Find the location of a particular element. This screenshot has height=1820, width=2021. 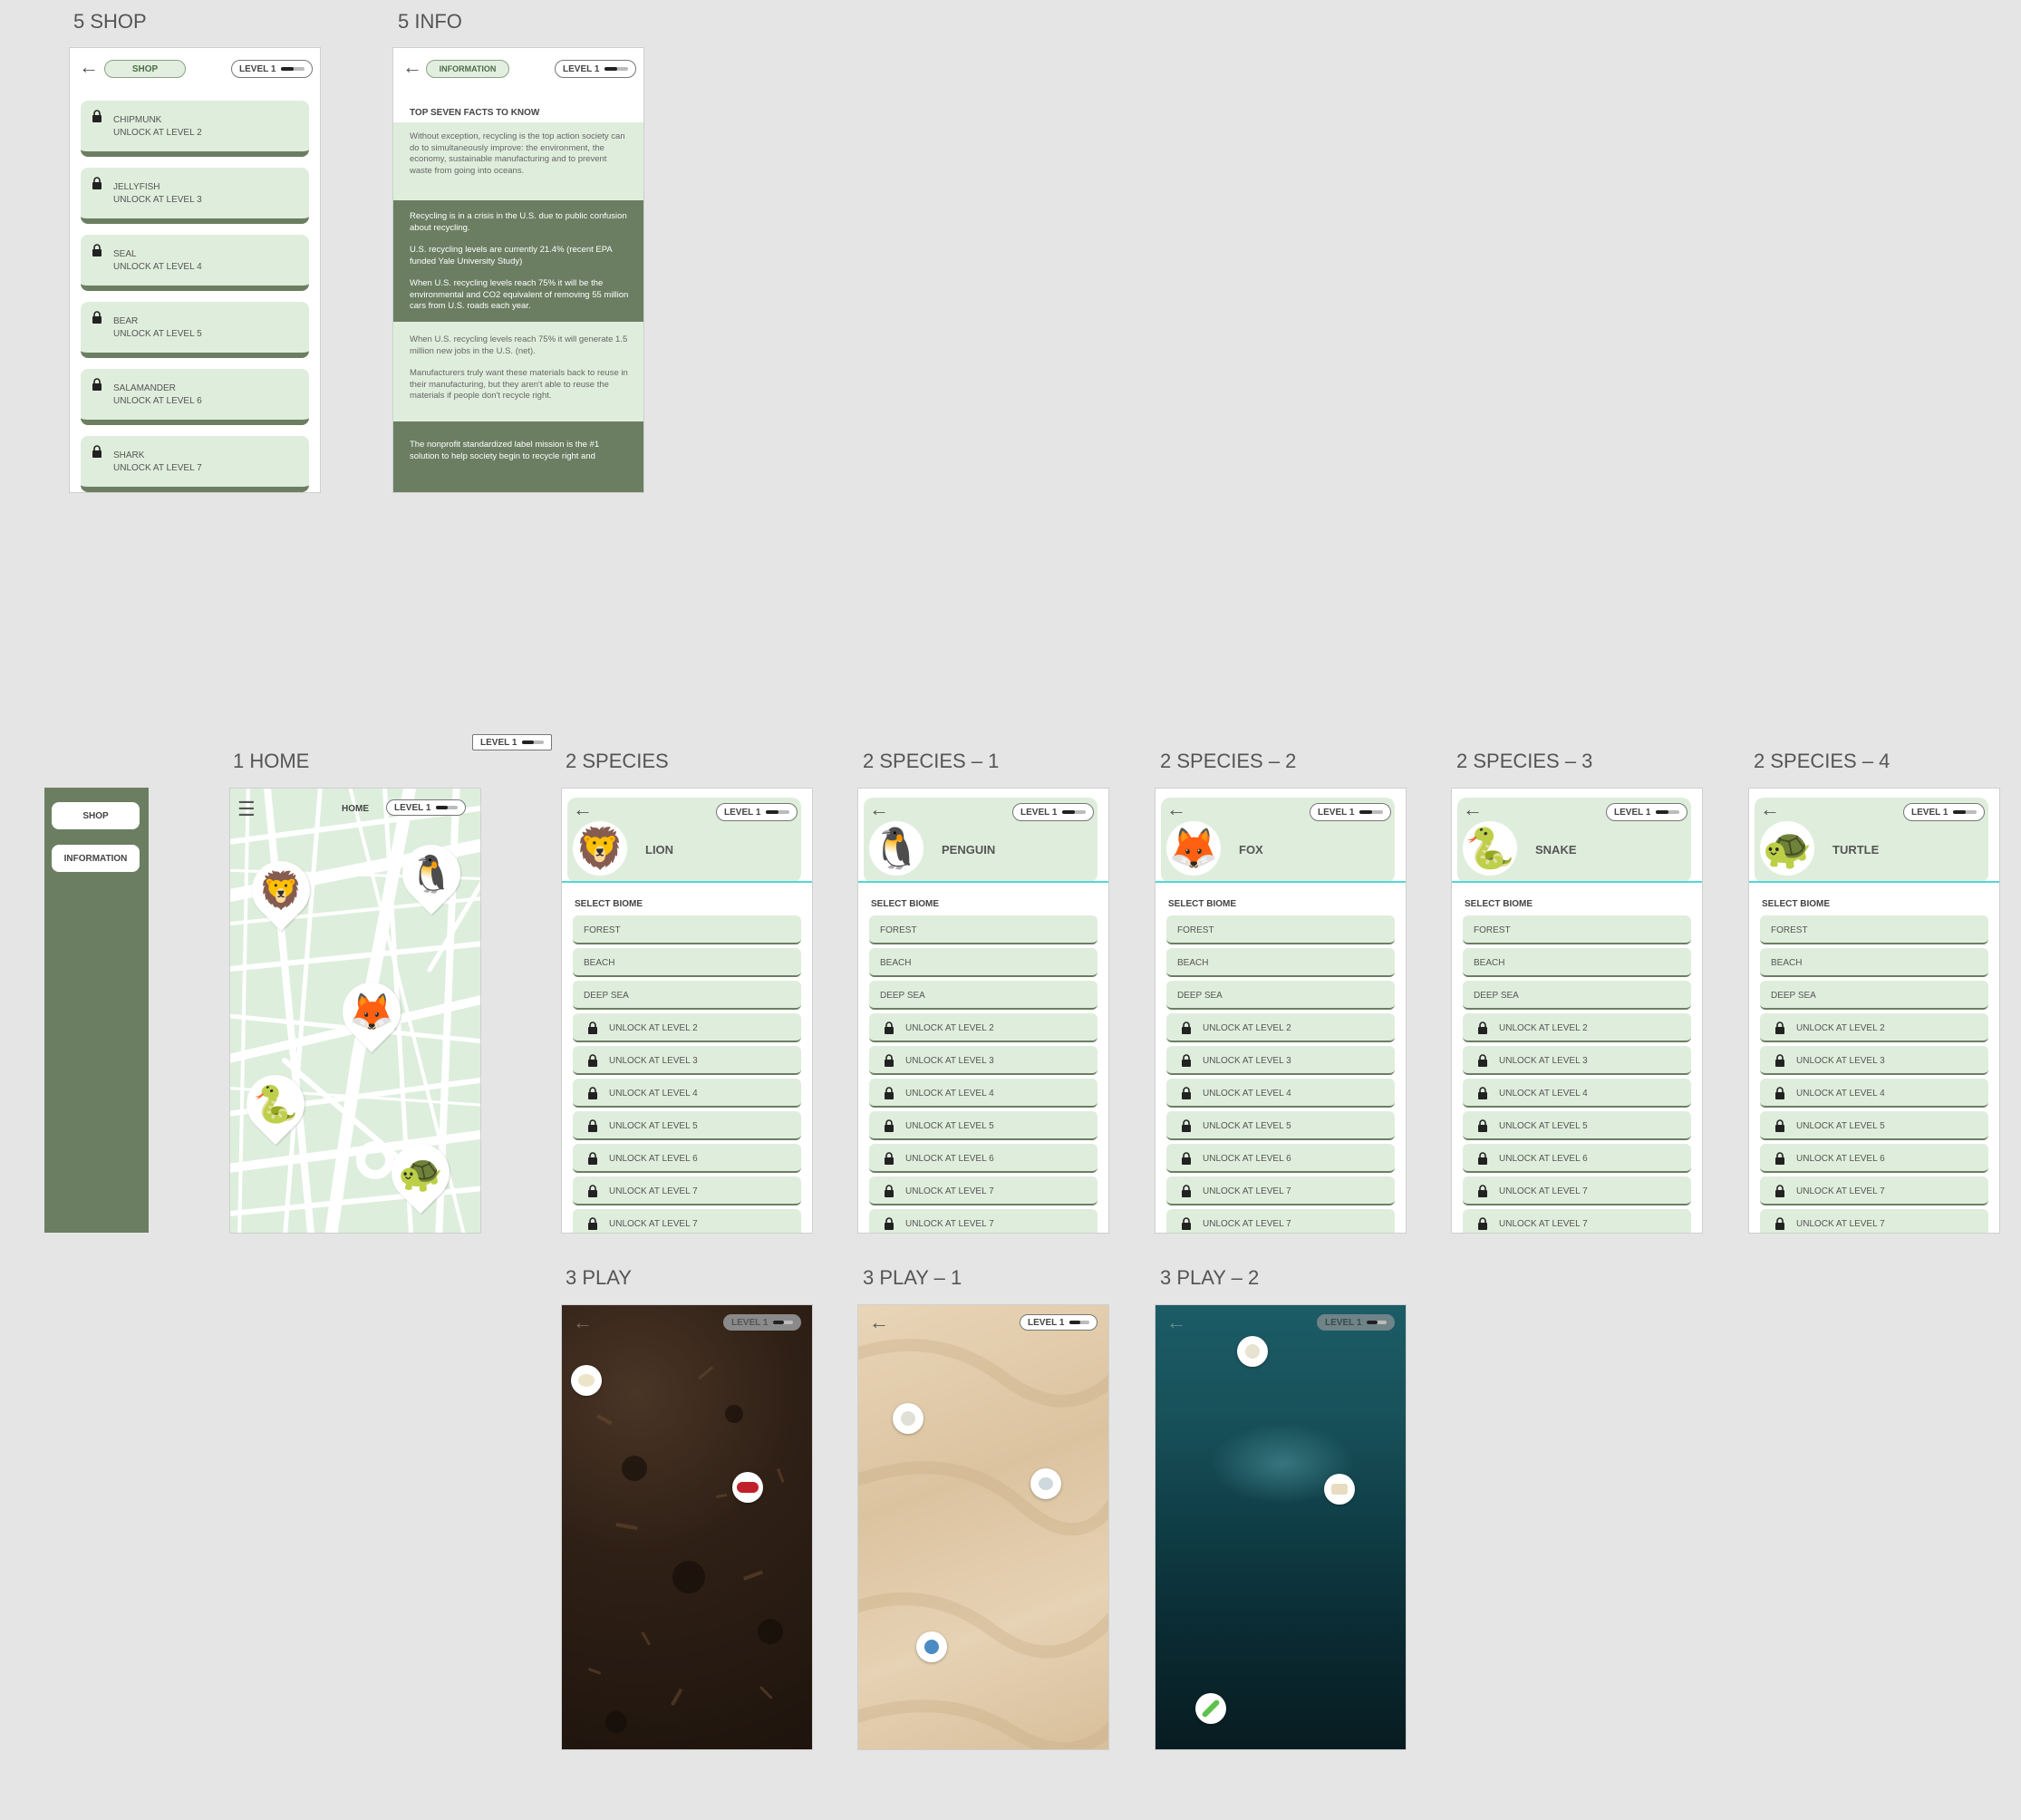

hamburger-menu-icon: ☰ is located at coordinates (247, 809).